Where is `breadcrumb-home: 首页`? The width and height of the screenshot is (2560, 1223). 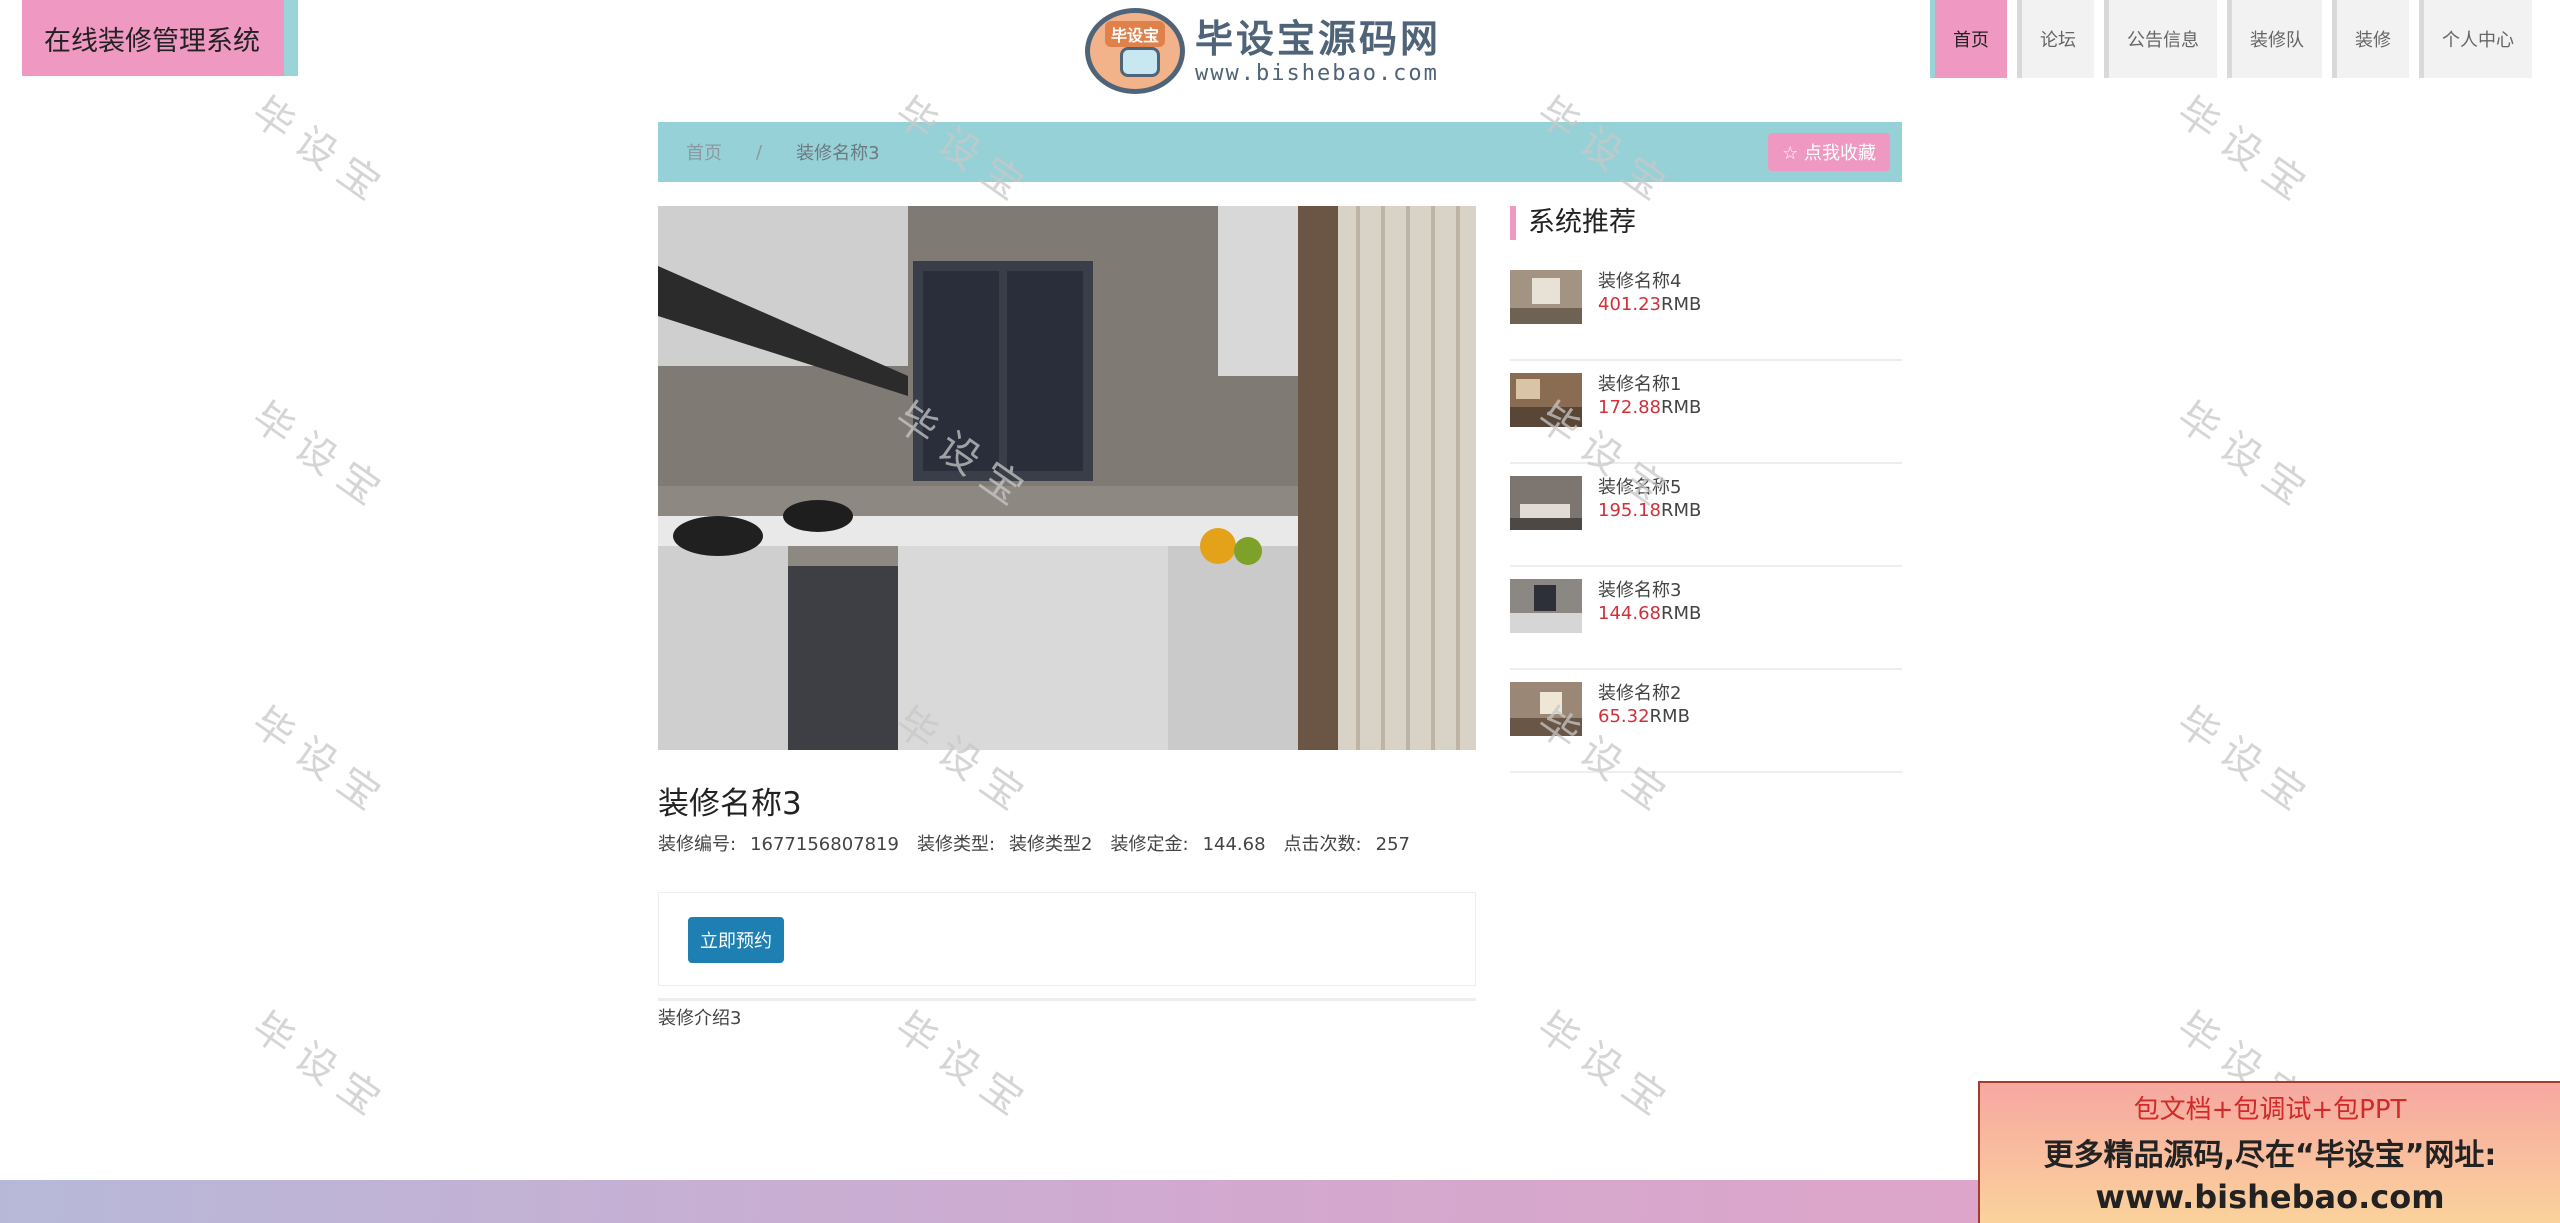
breadcrumb-home: 首页 is located at coordinates (704, 152).